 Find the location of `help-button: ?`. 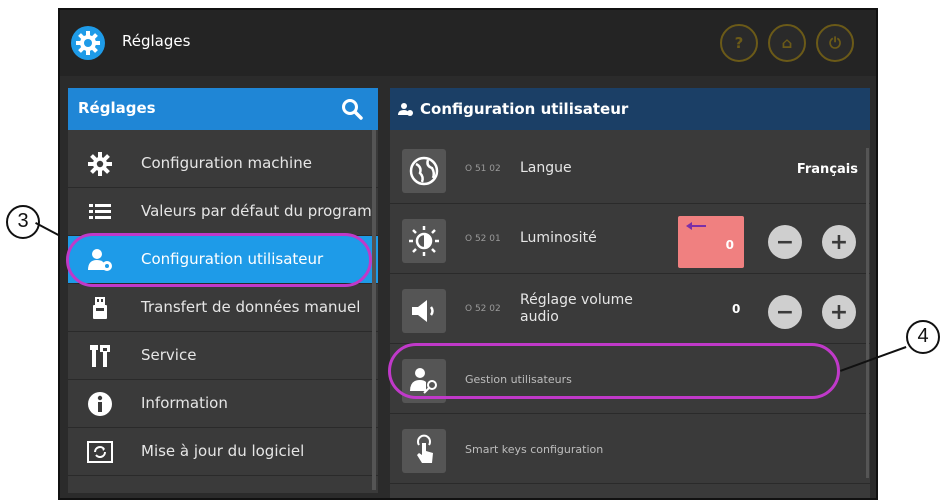

help-button: ? is located at coordinates (739, 43).